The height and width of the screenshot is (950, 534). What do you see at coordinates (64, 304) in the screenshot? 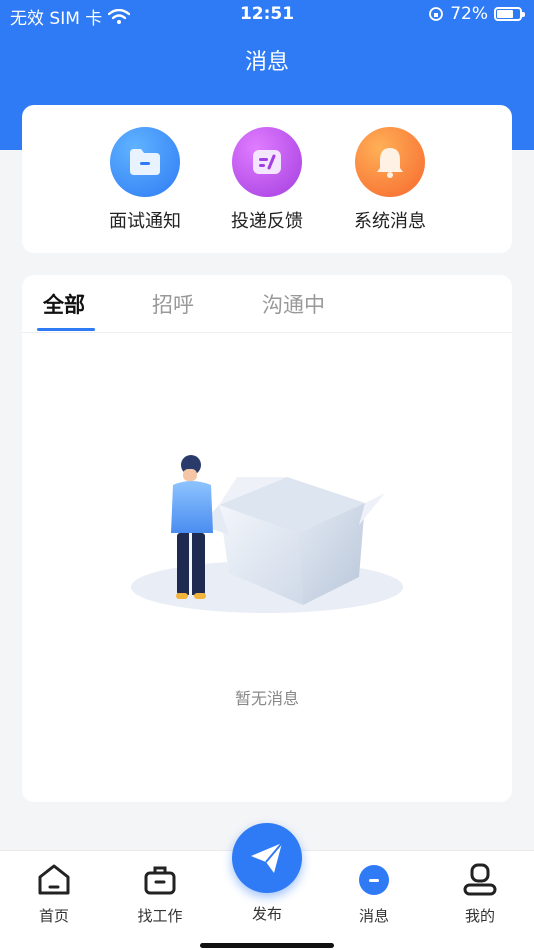
I see `tab-all: 全部` at bounding box center [64, 304].